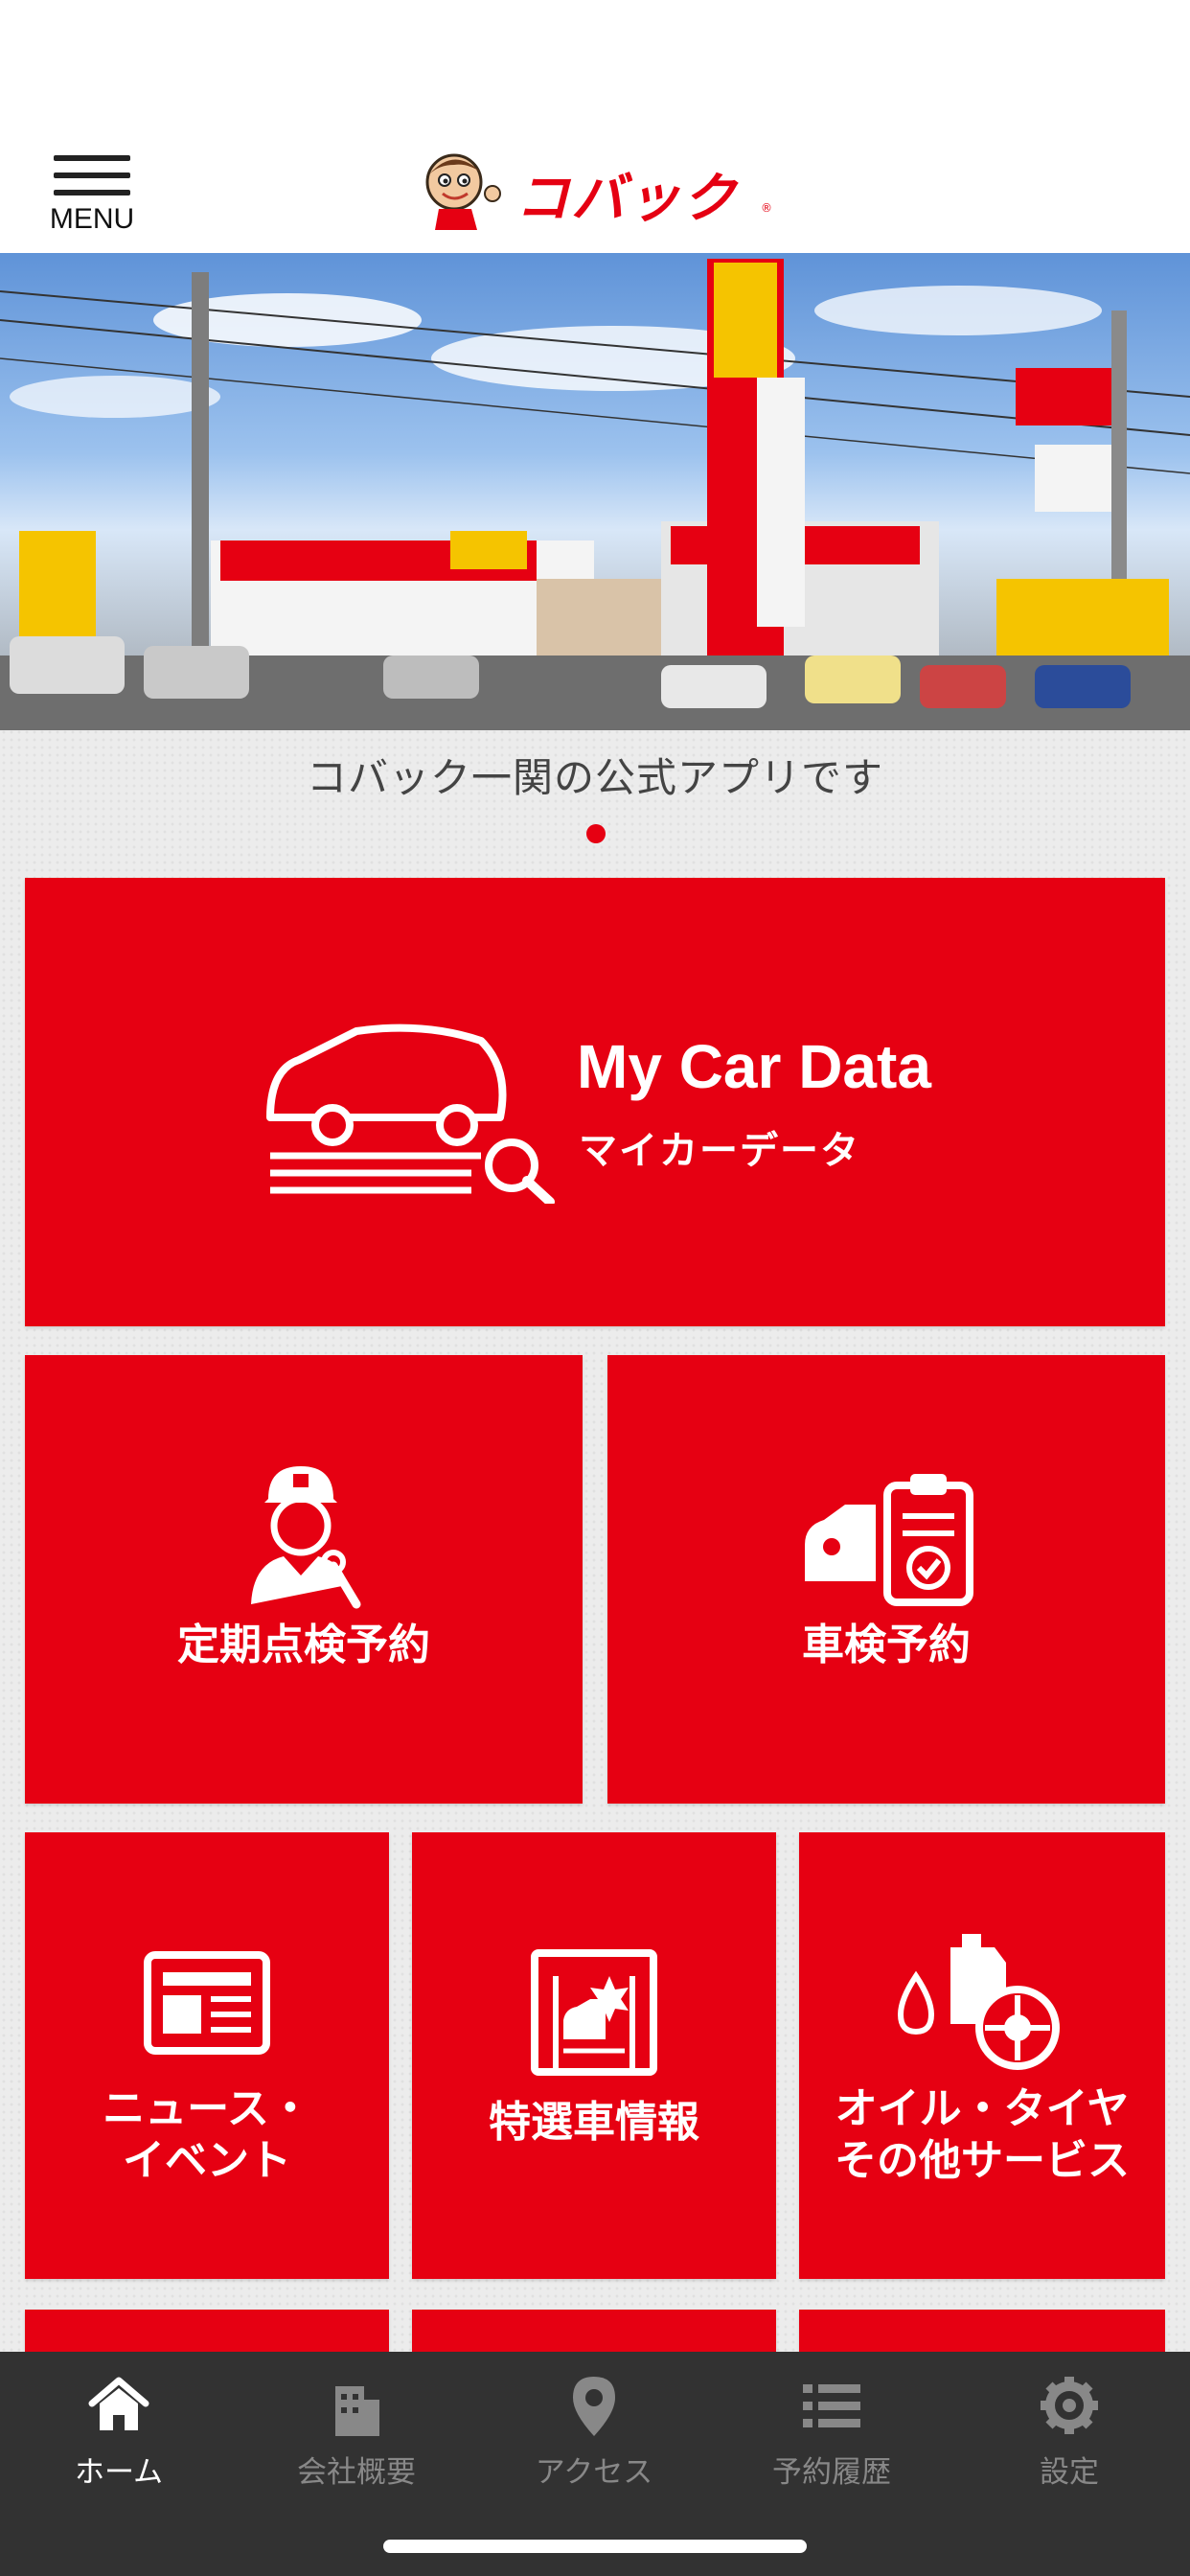 The height and width of the screenshot is (2576, 1190). I want to click on shaken-reservation-tile: 車検予約, so click(886, 1579).